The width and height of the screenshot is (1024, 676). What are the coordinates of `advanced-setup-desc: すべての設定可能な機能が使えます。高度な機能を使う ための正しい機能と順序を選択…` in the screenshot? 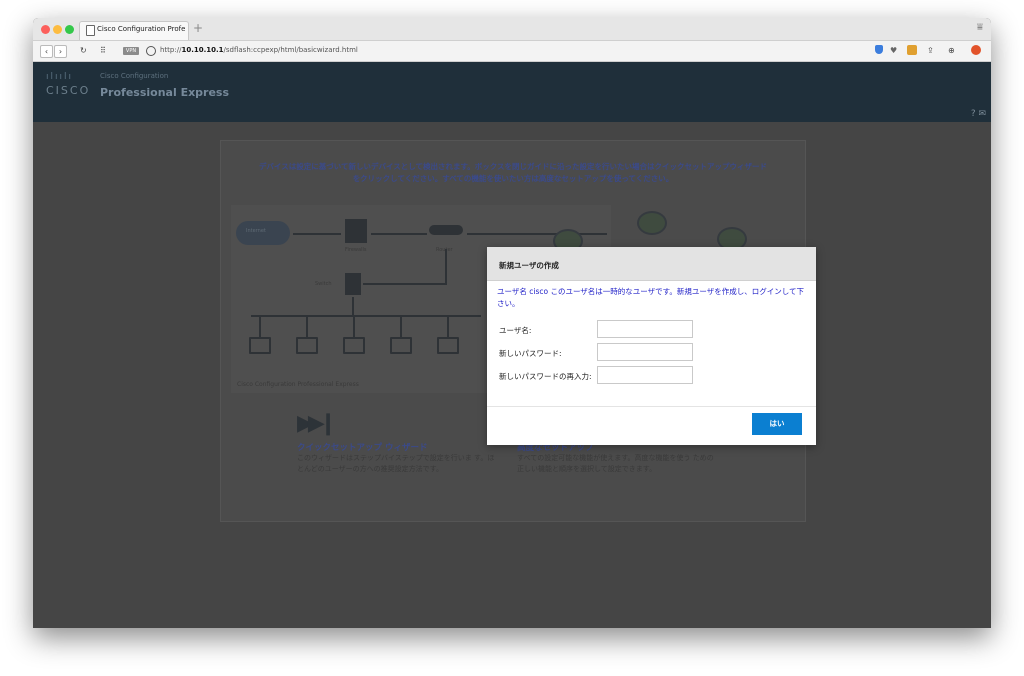 It's located at (615, 463).